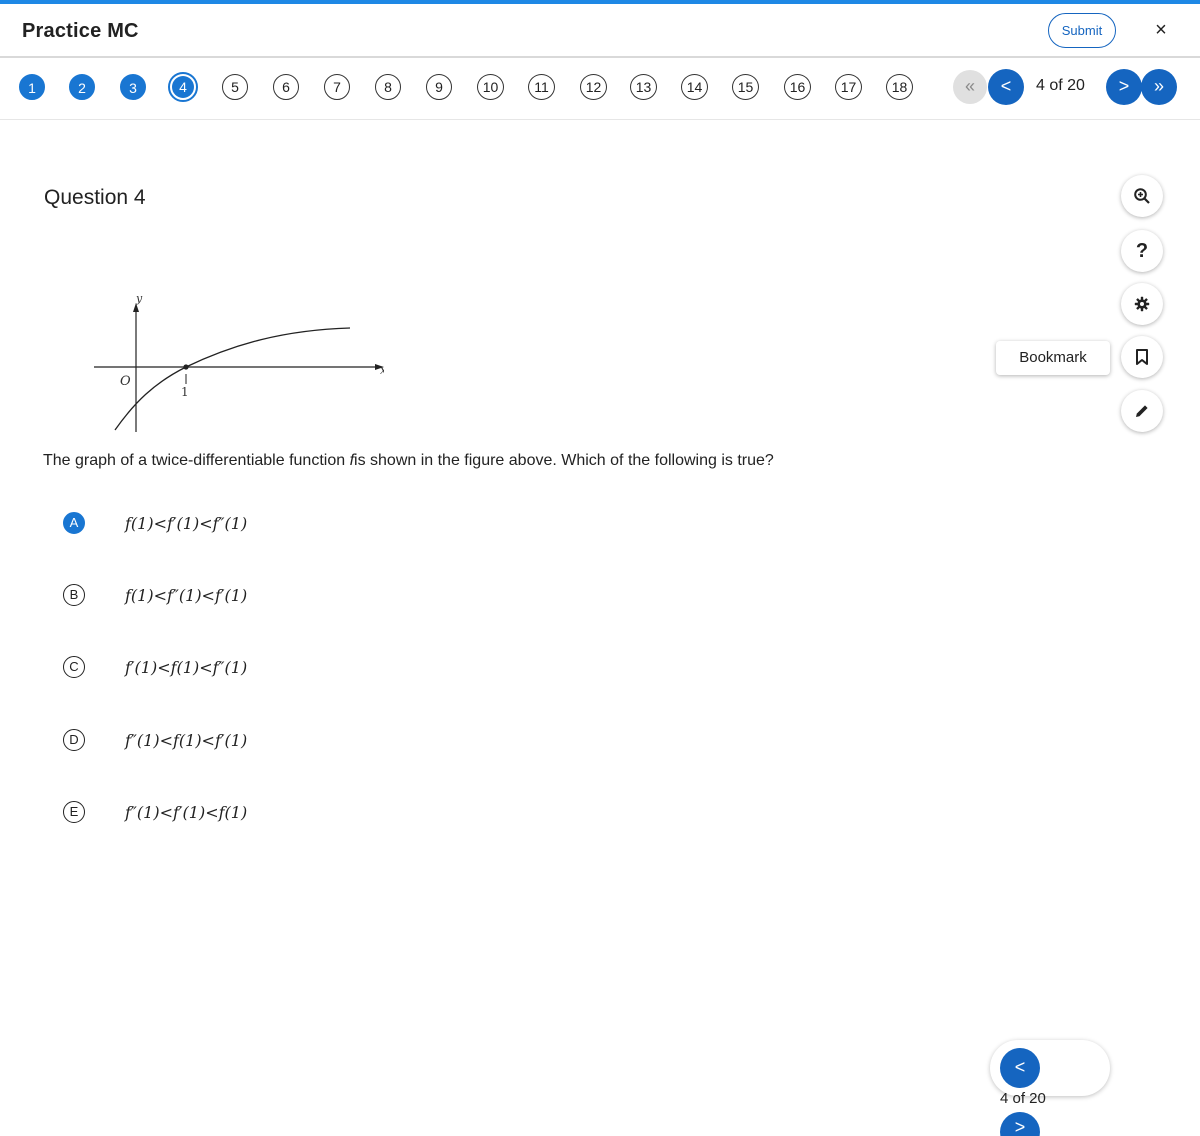 This screenshot has width=1200, height=1136. Describe the element at coordinates (125, 381) in the screenshot. I see `origin-label: O` at that location.